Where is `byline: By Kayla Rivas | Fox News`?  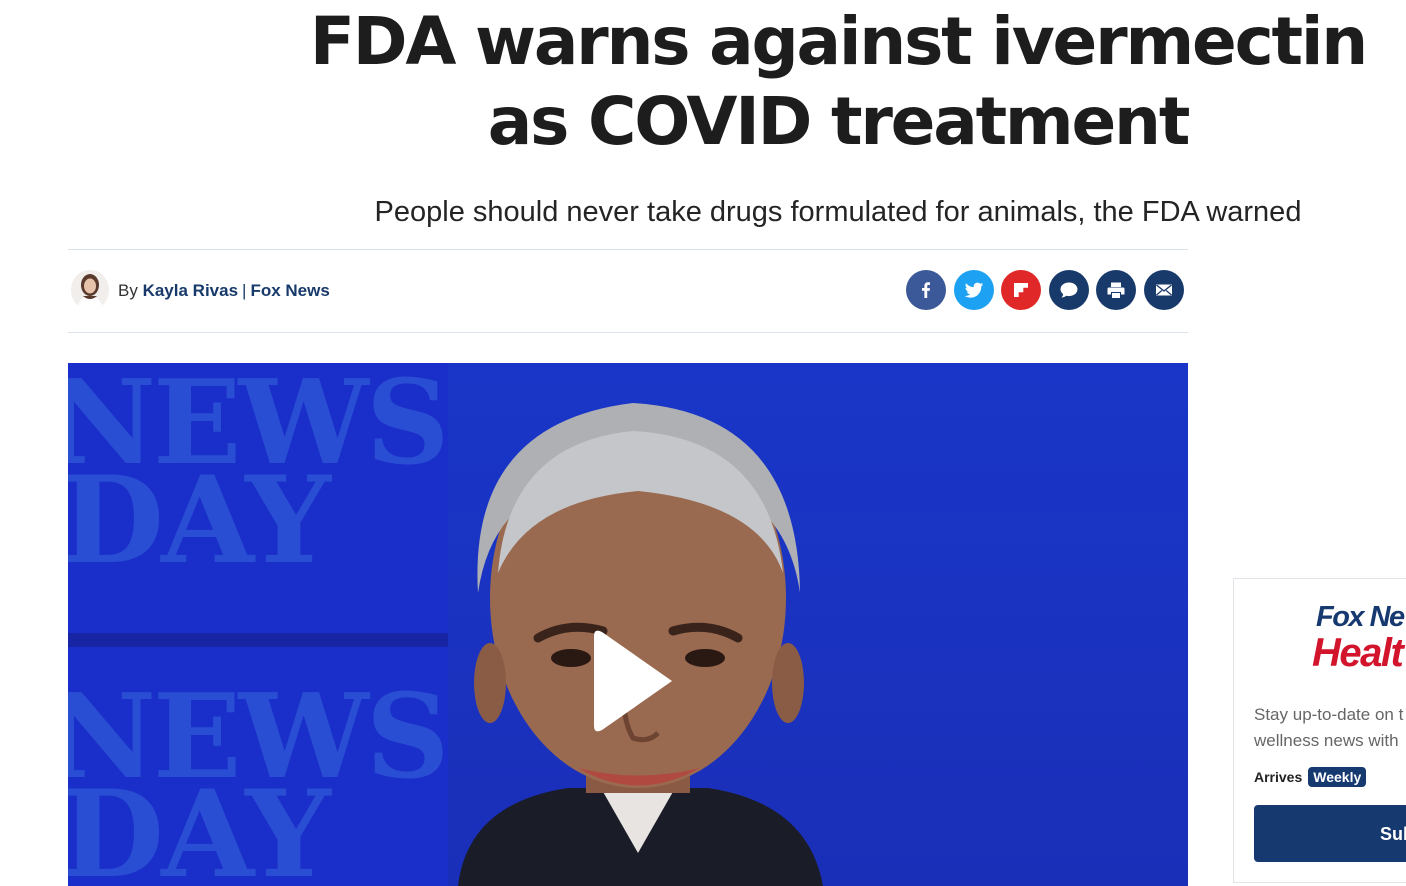 byline: By Kayla Rivas | Fox News is located at coordinates (224, 291).